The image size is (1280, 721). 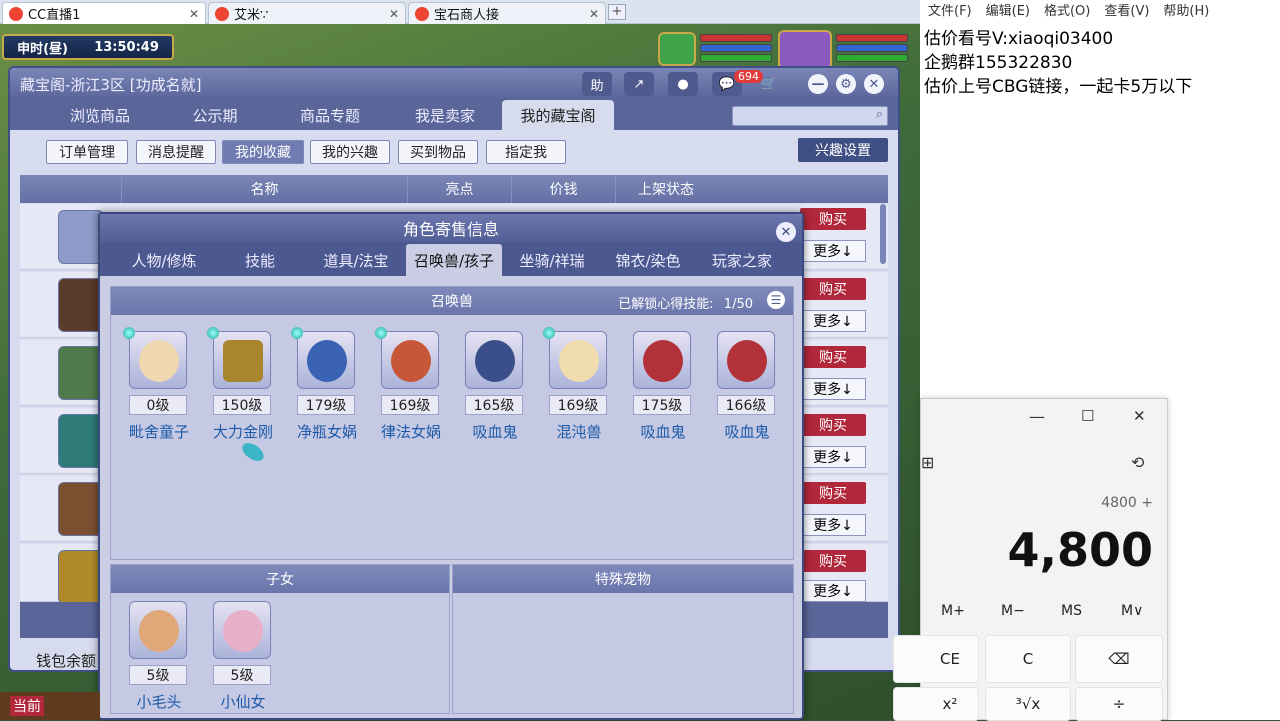 What do you see at coordinates (260, 260) in the screenshot?
I see `tab-skills: 技能` at bounding box center [260, 260].